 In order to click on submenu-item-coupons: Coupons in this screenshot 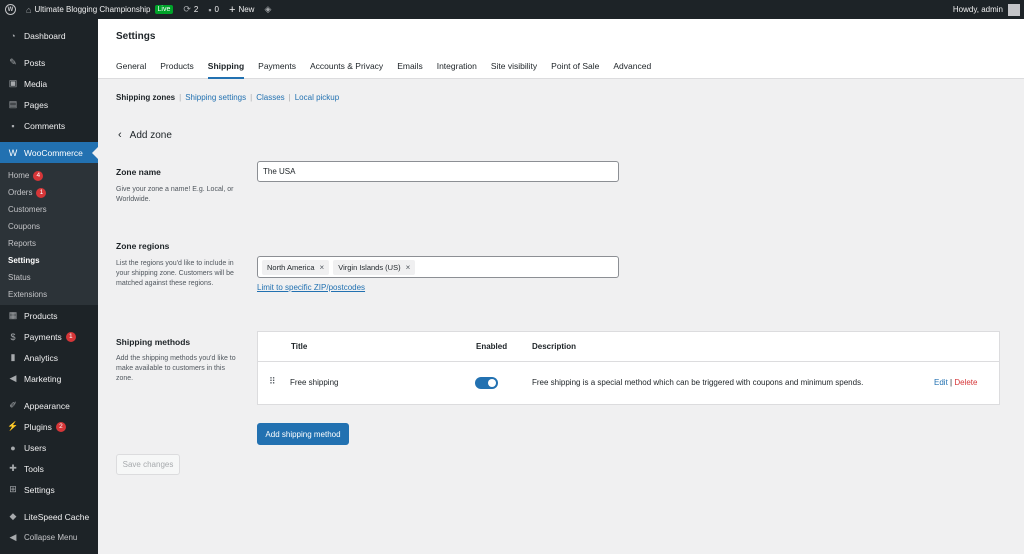, I will do `click(49, 226)`.